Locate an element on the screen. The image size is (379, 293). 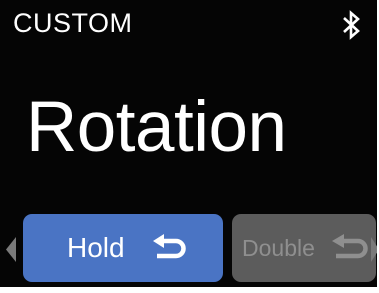
hold-button-label: Hold is located at coordinates (96, 247).